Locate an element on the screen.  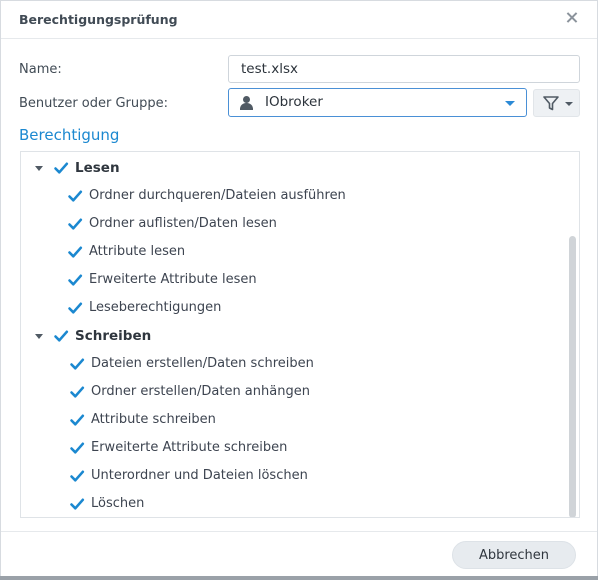
tree-item-label: Ordner durchqueren/Dateien ausführen is located at coordinates (217, 195).